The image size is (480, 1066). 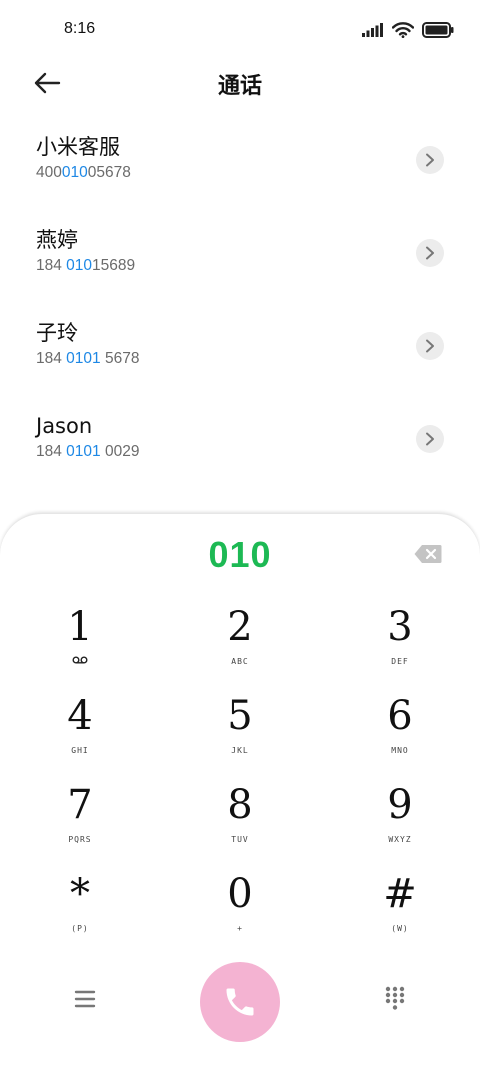 What do you see at coordinates (400, 894) in the screenshot?
I see `key-digit: #` at bounding box center [400, 894].